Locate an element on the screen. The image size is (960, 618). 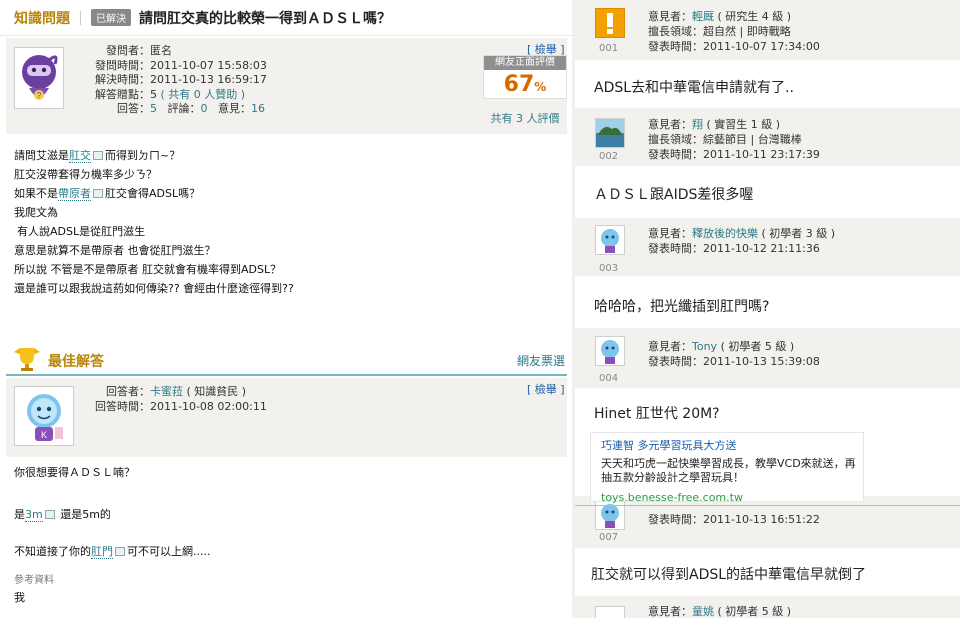
answer-time-value: 2011-10-08 02:00:11 is located at coordinates (208, 406).